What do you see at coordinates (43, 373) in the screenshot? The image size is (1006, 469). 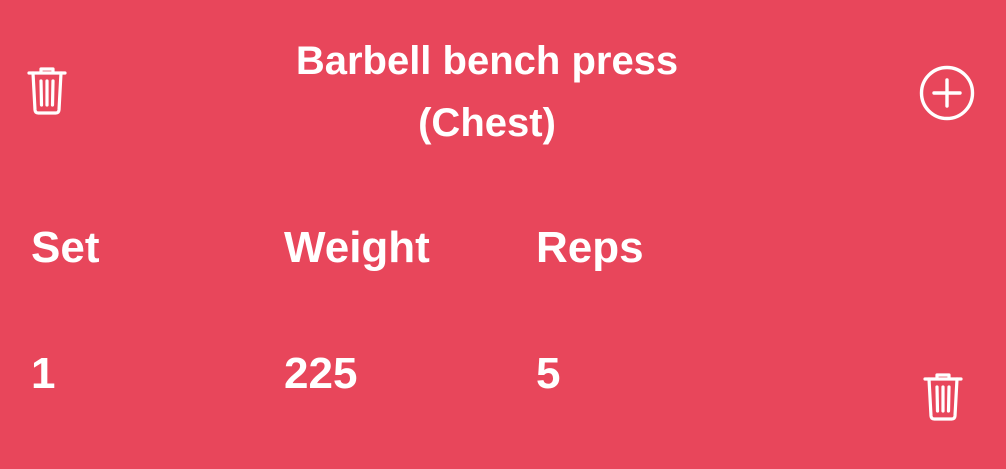 I see `set-number: 1` at bounding box center [43, 373].